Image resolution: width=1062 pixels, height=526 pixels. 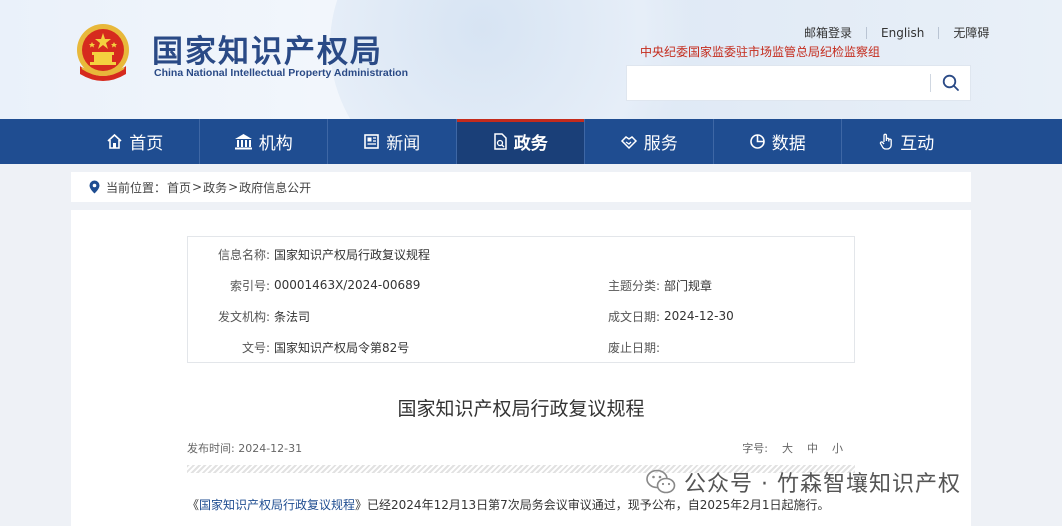 I want to click on breadcrumb-item-home: 首页, so click(x=179, y=187).